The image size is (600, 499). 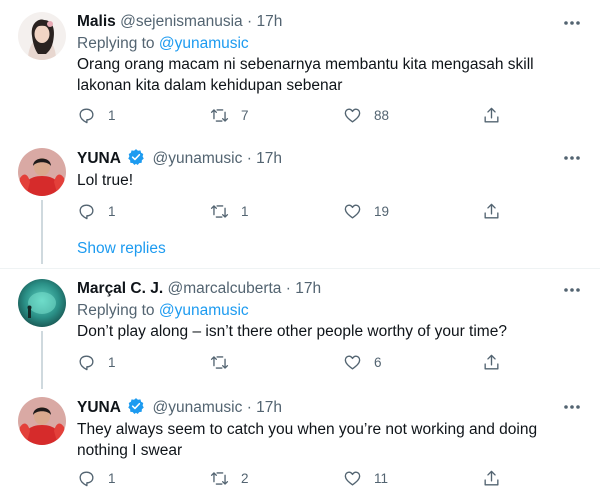 I want to click on user-handle: @marcalcuberta, so click(x=224, y=288).